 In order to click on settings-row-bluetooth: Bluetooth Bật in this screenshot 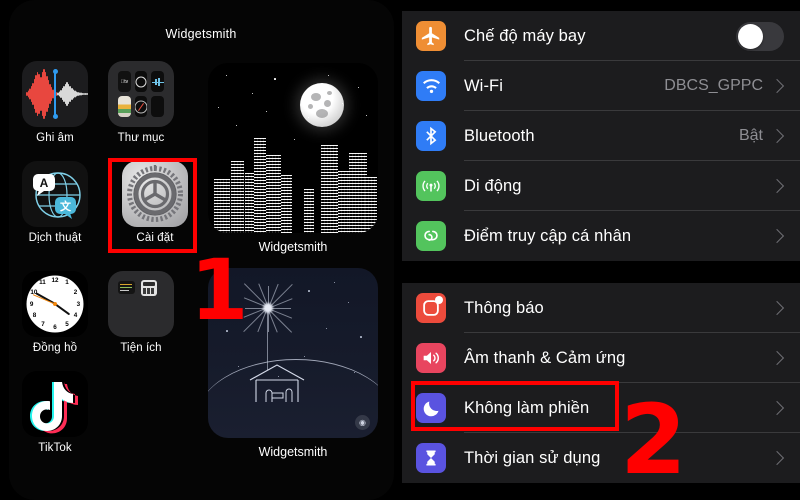, I will do `click(601, 136)`.